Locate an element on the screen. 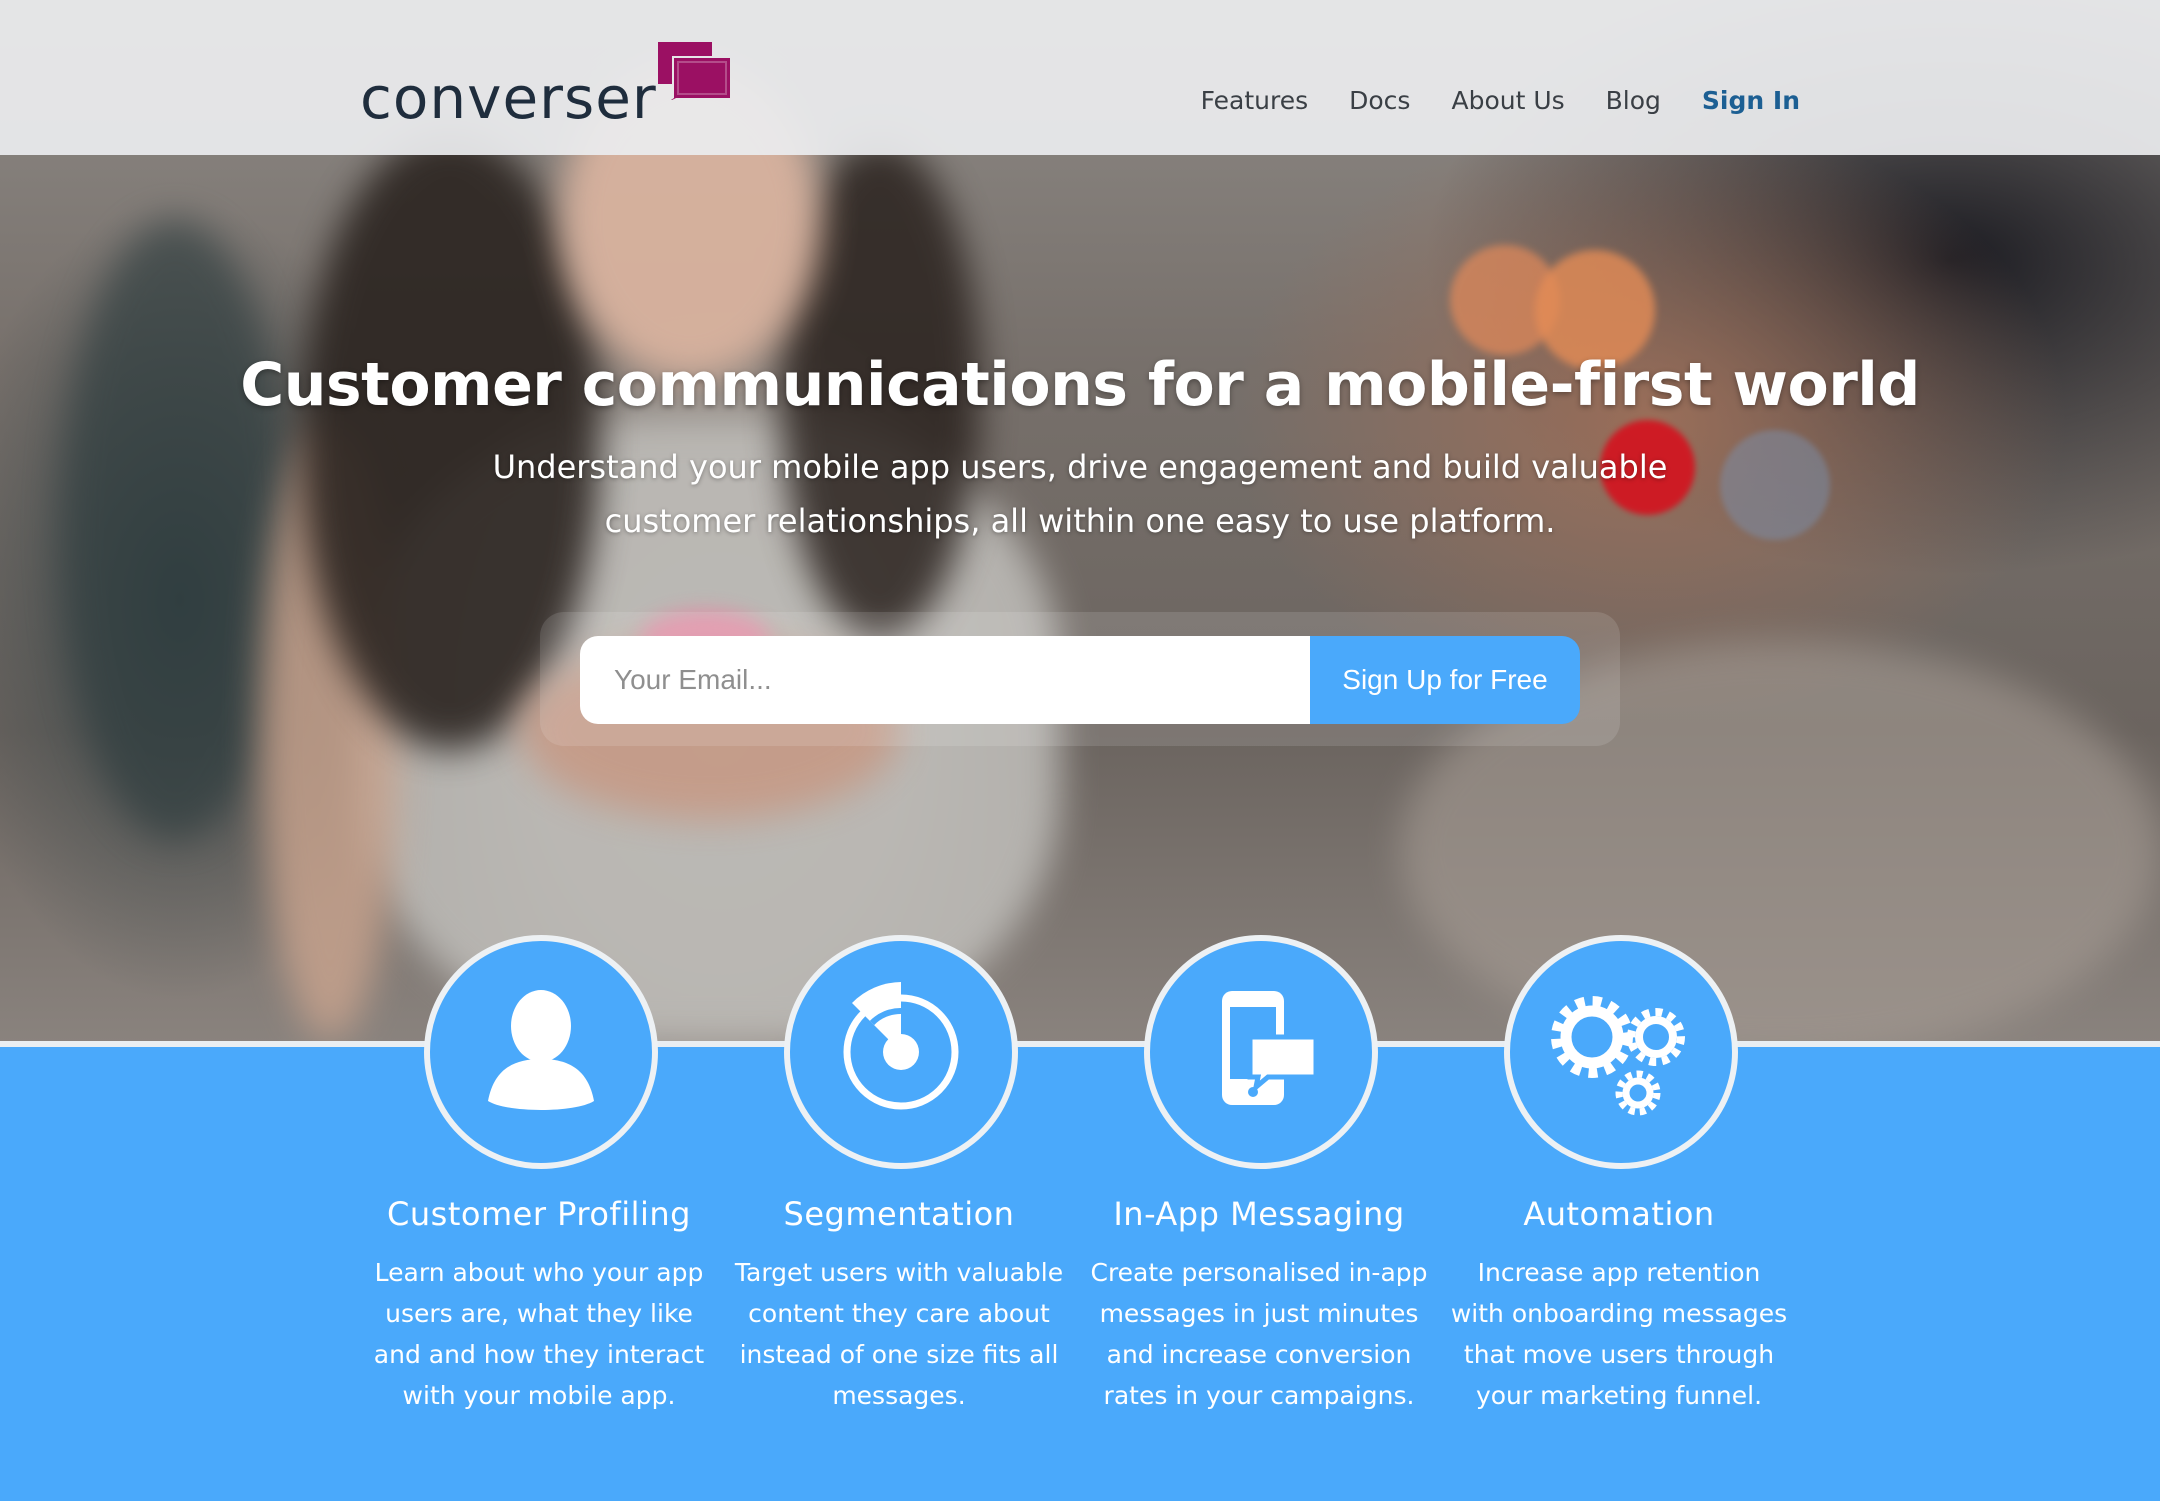 This screenshot has width=2160, height=1501. features-divider is located at coordinates (1080, 1044).